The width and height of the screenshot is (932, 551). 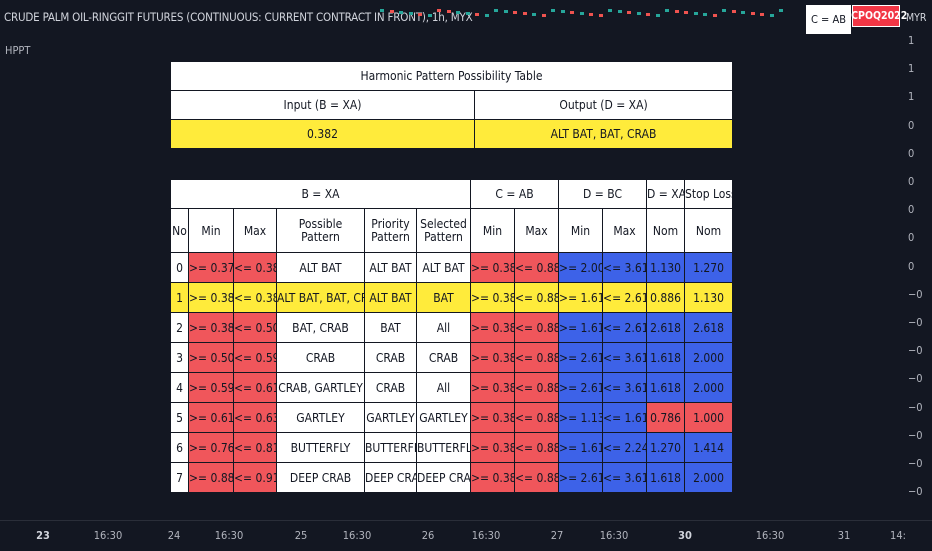 What do you see at coordinates (709, 417) in the screenshot?
I see `stop-loss-cell: 1.000` at bounding box center [709, 417].